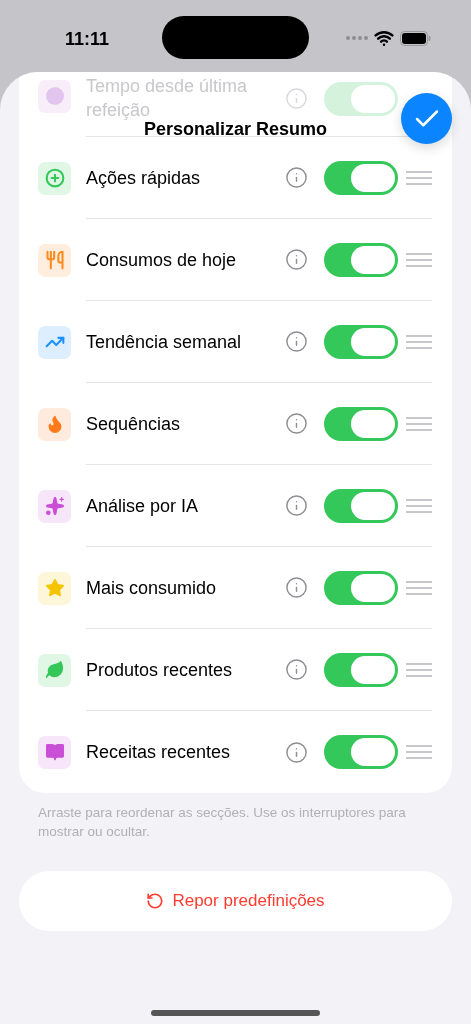 This screenshot has width=471, height=1024. Describe the element at coordinates (384, 38) in the screenshot. I see `wifi-icon` at that location.